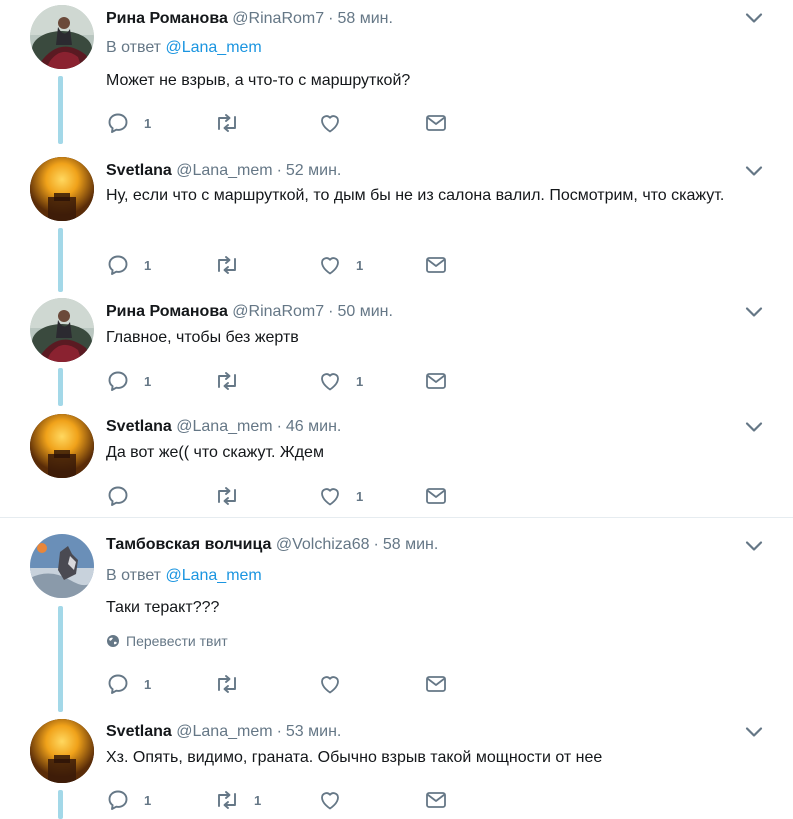 This screenshot has width=793, height=819. What do you see at coordinates (323, 544) in the screenshot?
I see `author-handle: @Volchiza68` at bounding box center [323, 544].